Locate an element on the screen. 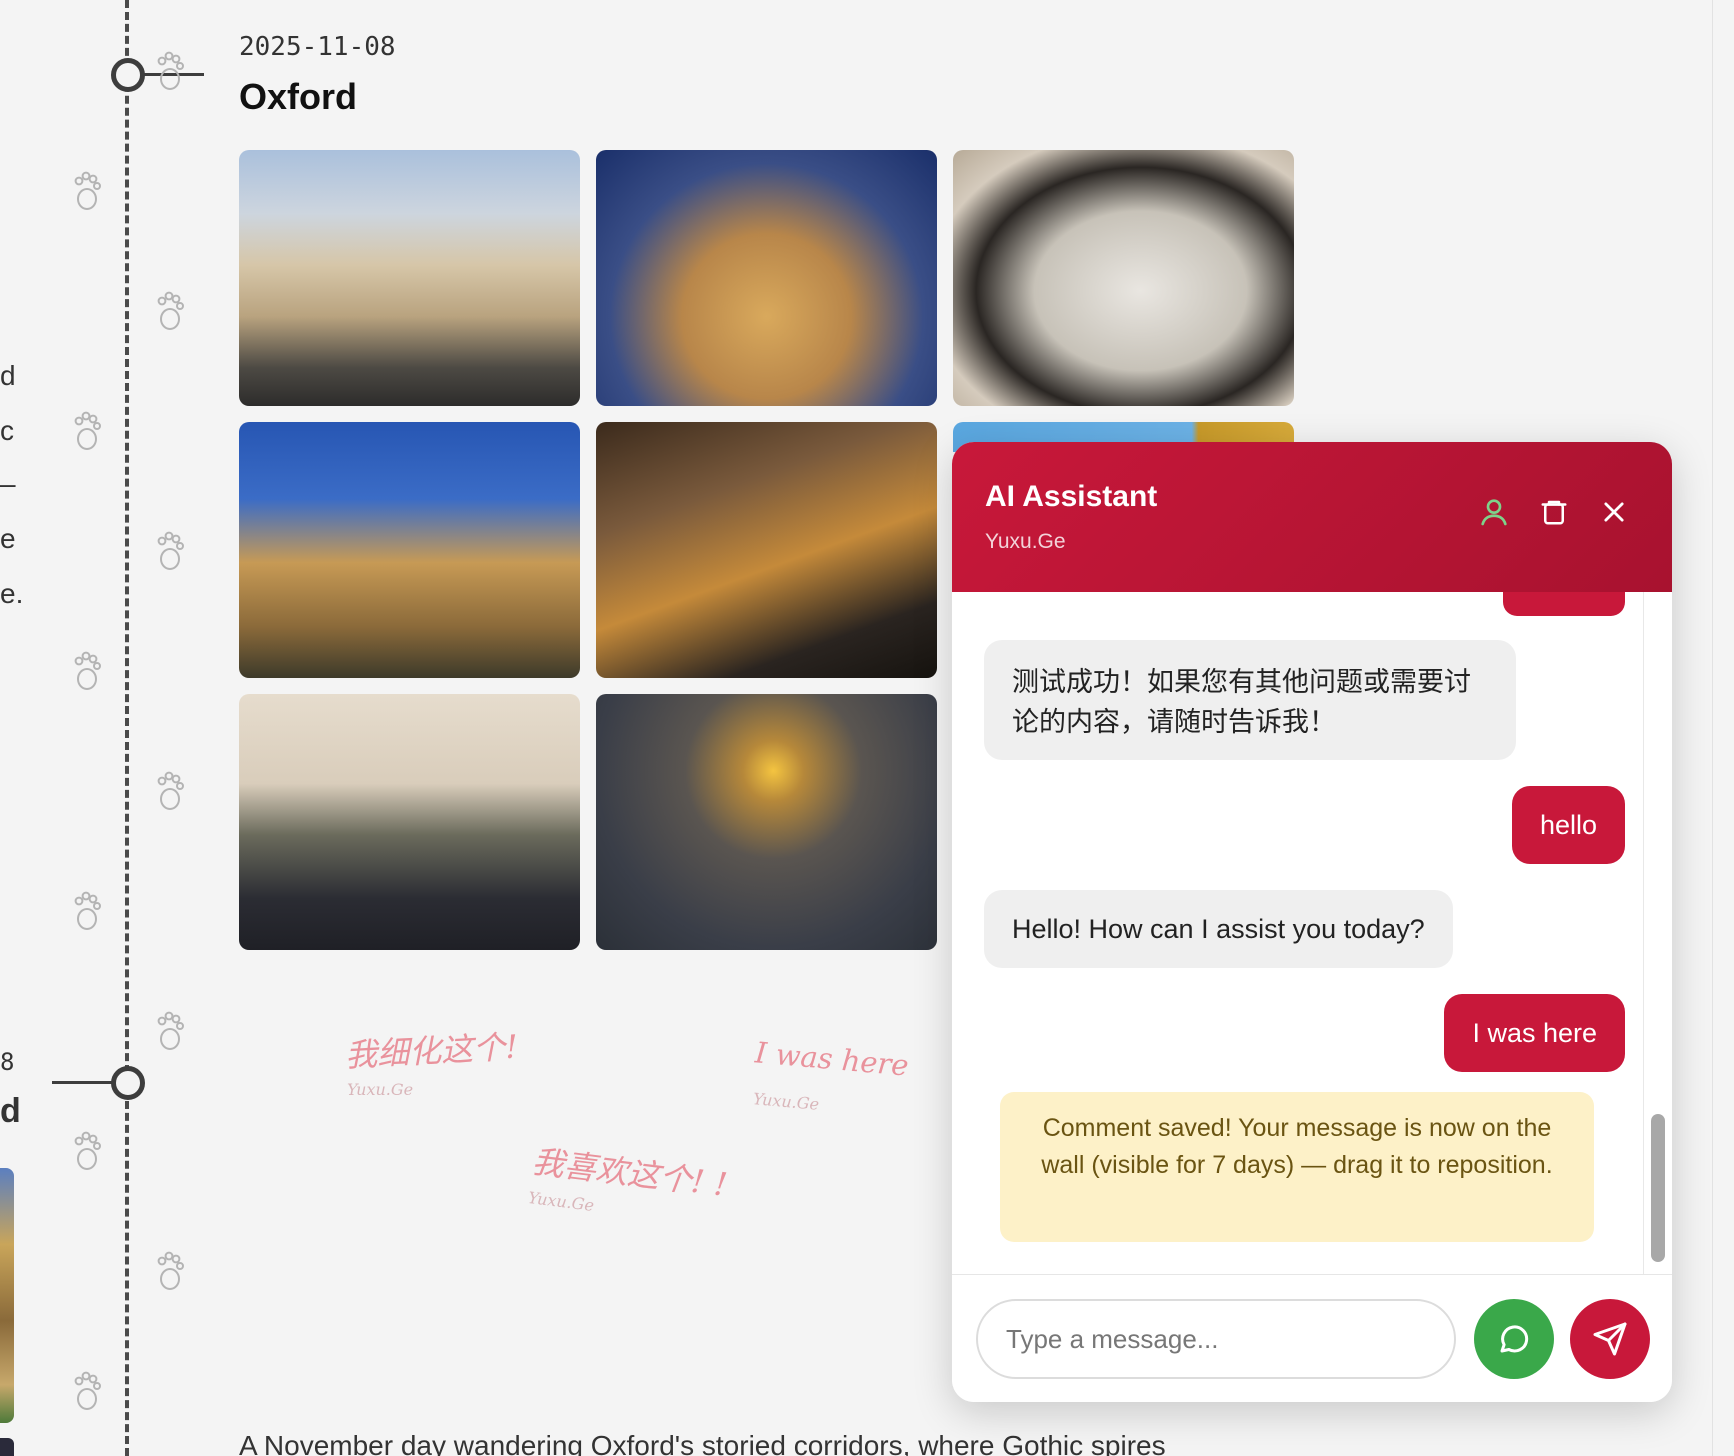 The width and height of the screenshot is (1734, 1456). close-button is located at coordinates (1614, 512).